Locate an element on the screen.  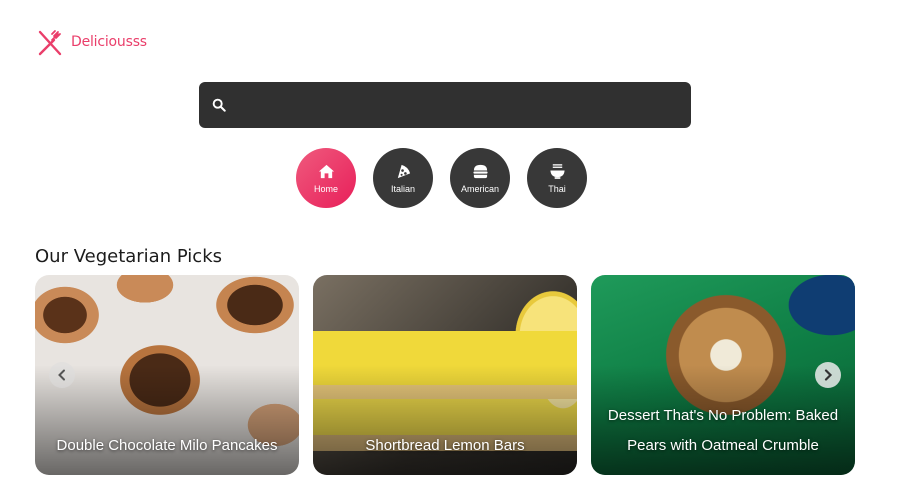
fork-knife-icon is located at coordinates (50, 43).